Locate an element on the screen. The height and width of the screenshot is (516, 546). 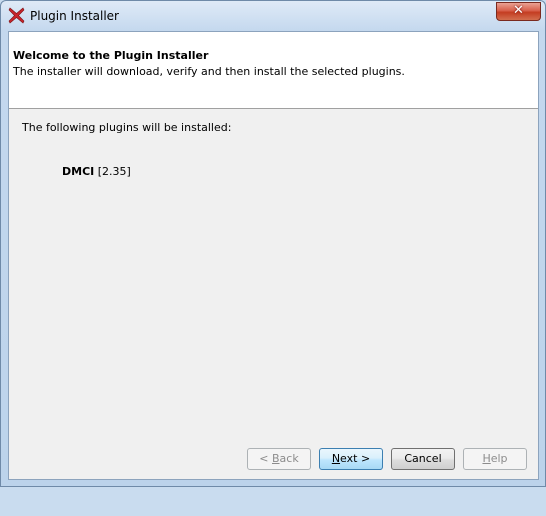
plugin-name: DMCI is located at coordinates (78, 171).